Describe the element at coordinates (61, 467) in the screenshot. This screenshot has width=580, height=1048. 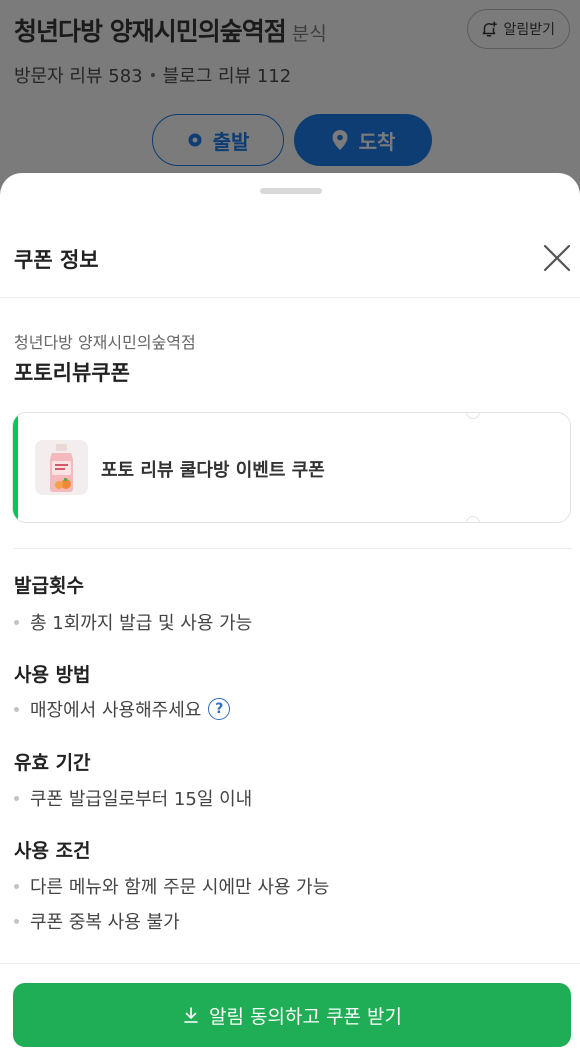
I see `coupon-product-image` at that location.